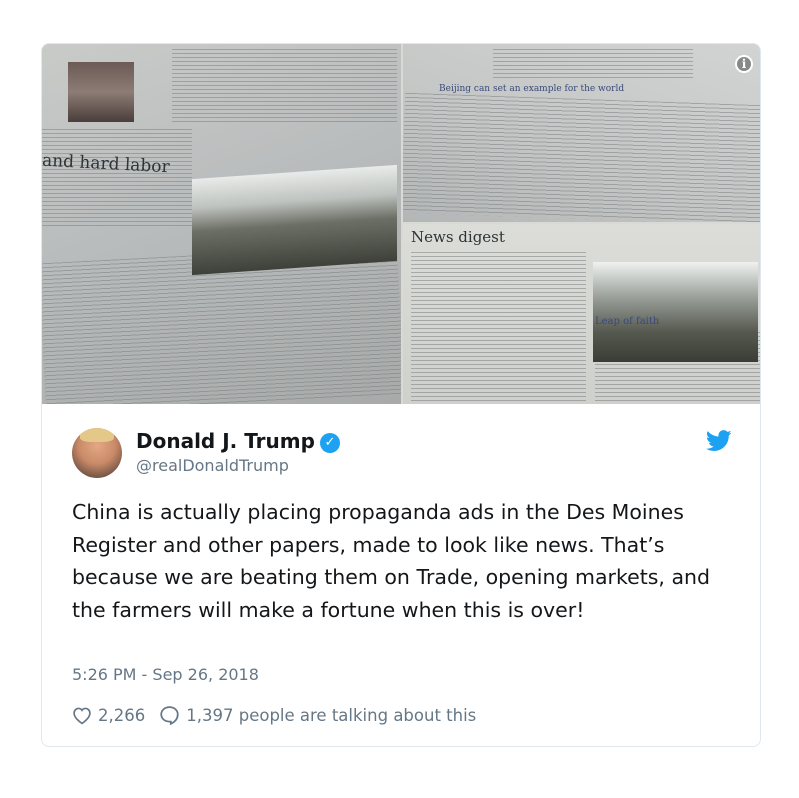 The width and height of the screenshot is (799, 798). I want to click on like-button: 2,266, so click(108, 715).